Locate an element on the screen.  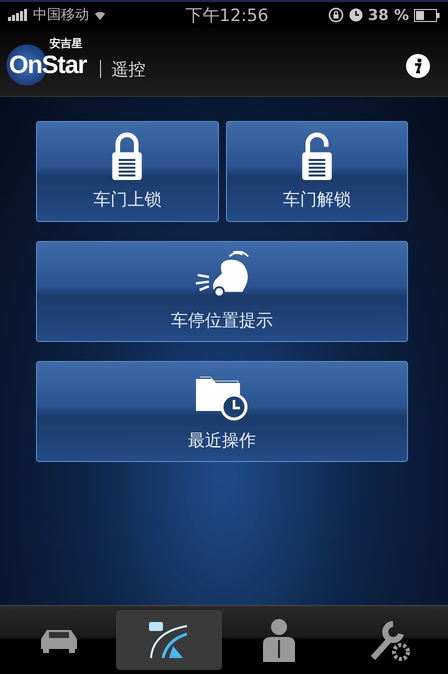
battery-percent: 38 % is located at coordinates (388, 15).